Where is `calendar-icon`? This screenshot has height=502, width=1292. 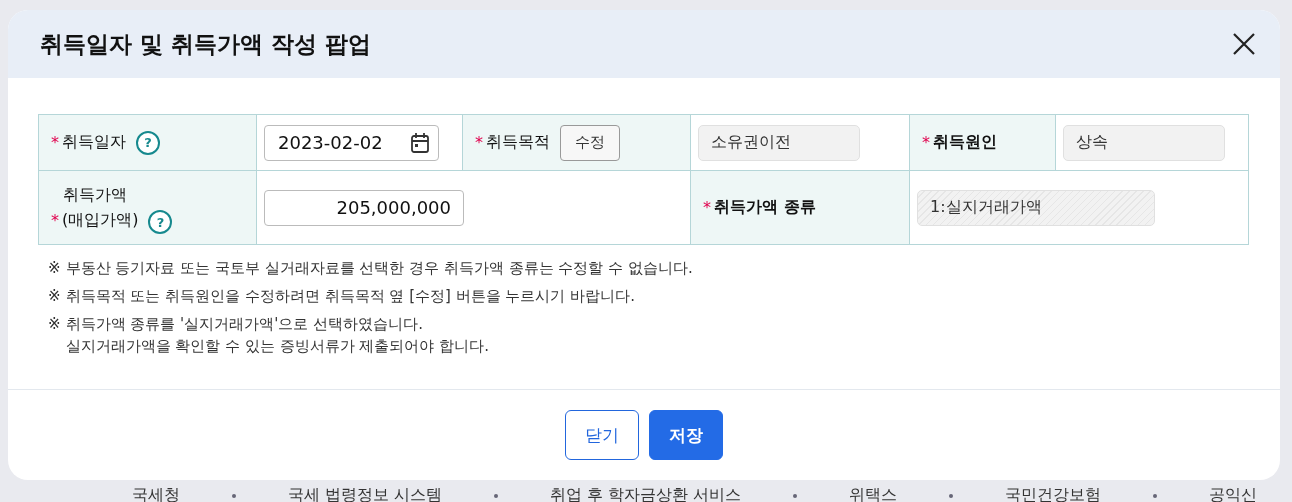
calendar-icon is located at coordinates (420, 142).